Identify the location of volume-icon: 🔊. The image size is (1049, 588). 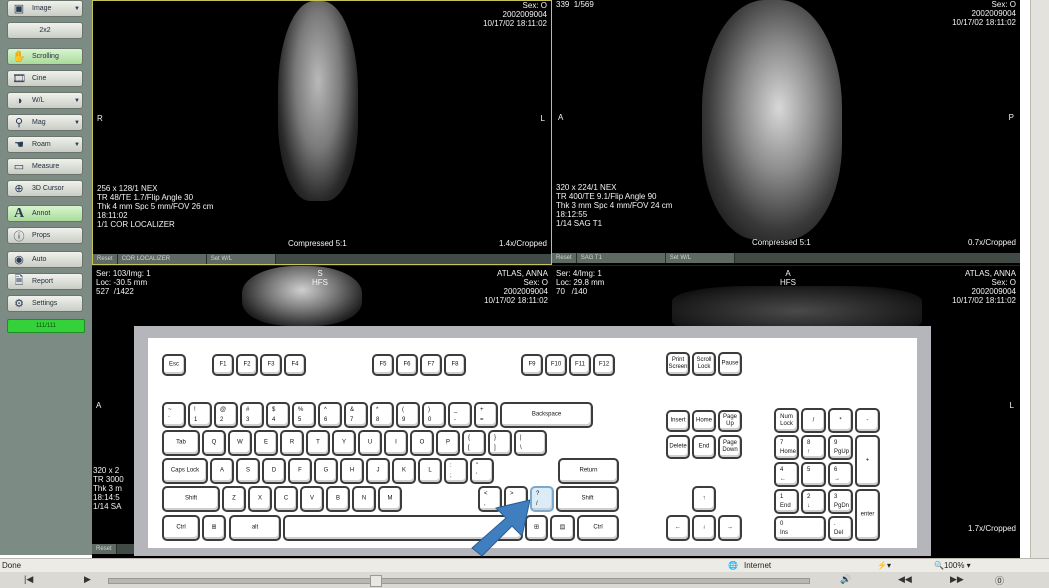
(845, 579).